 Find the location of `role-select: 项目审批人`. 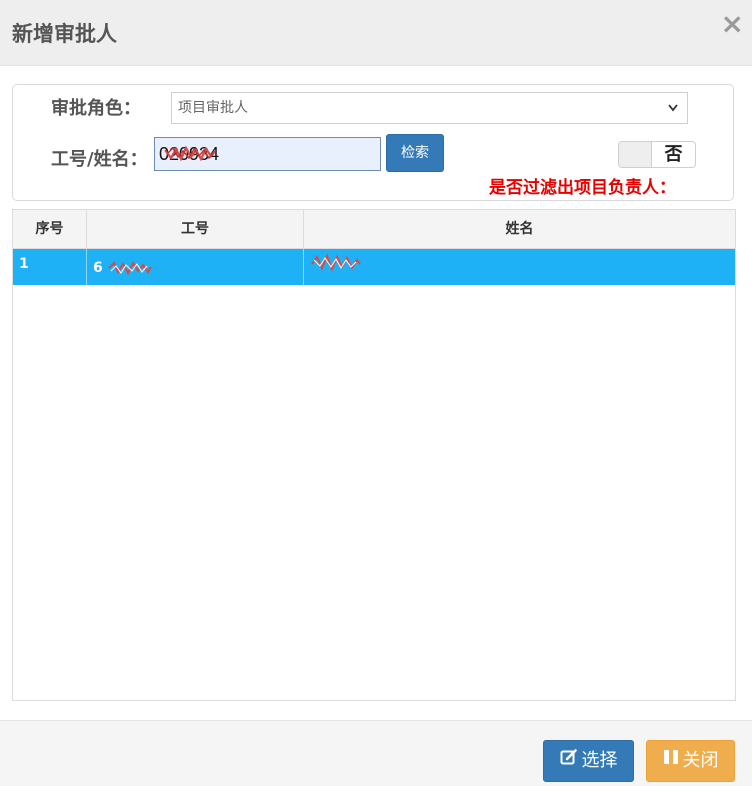

role-select: 项目审批人 is located at coordinates (429, 108).